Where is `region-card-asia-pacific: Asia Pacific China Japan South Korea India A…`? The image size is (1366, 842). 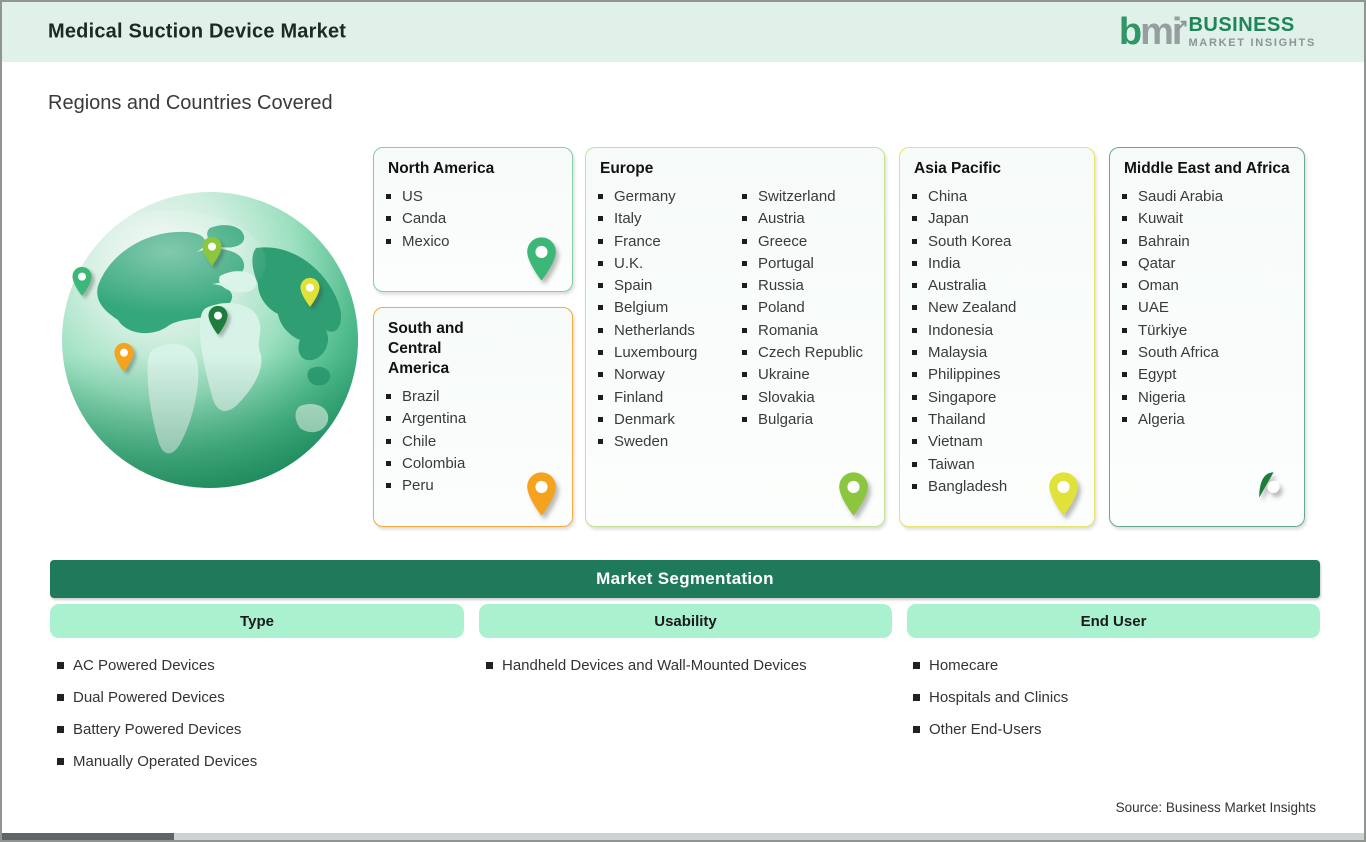
region-card-asia-pacific: Asia Pacific China Japan South Korea India A… is located at coordinates (997, 337).